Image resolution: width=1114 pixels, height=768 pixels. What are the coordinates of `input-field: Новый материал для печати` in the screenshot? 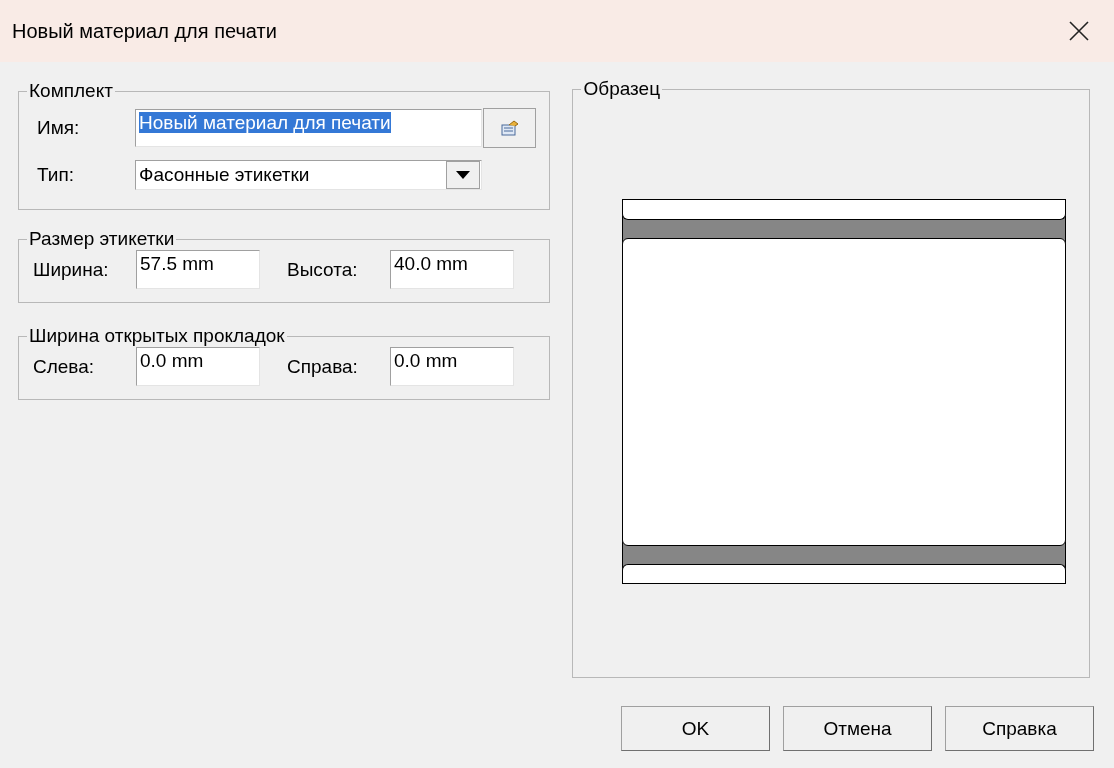 It's located at (308, 128).